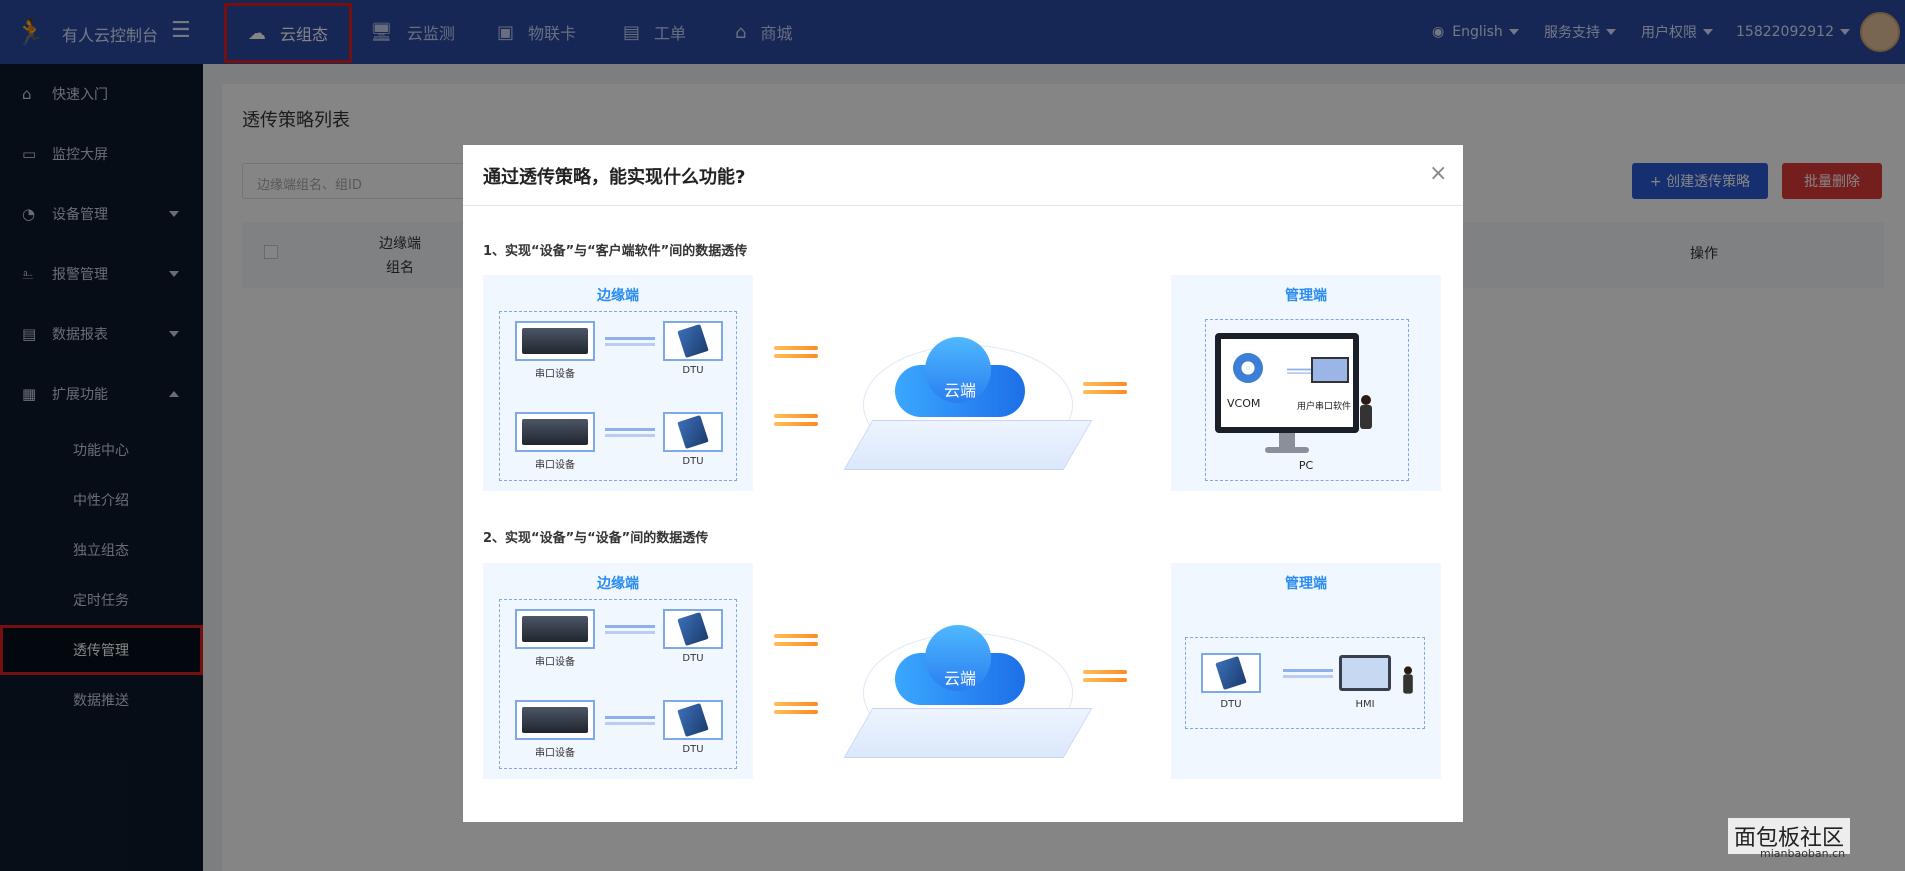 The height and width of the screenshot is (871, 1905). Describe the element at coordinates (1324, 407) in the screenshot. I see `serial-software-label: 用户串口软件` at that location.